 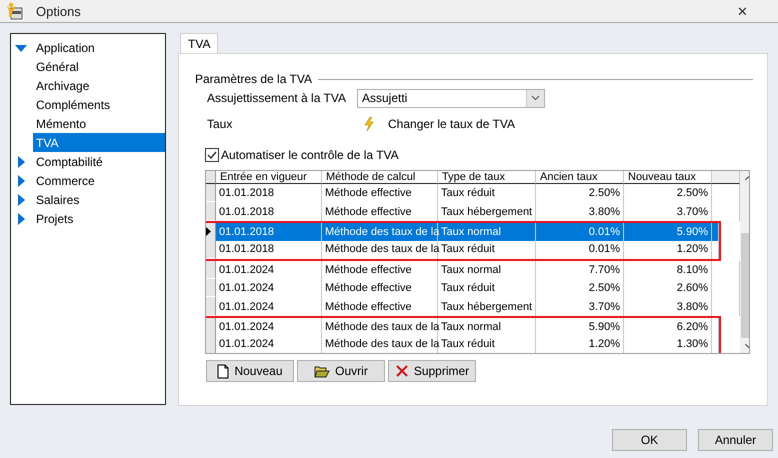 I want to click on table-cell: 8.10%, so click(x=668, y=269).